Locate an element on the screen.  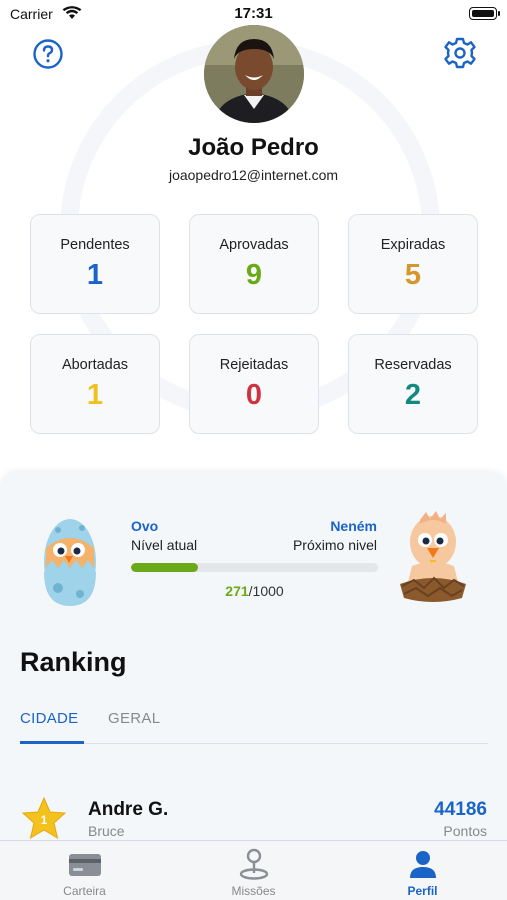
help-button is located at coordinates (48, 54).